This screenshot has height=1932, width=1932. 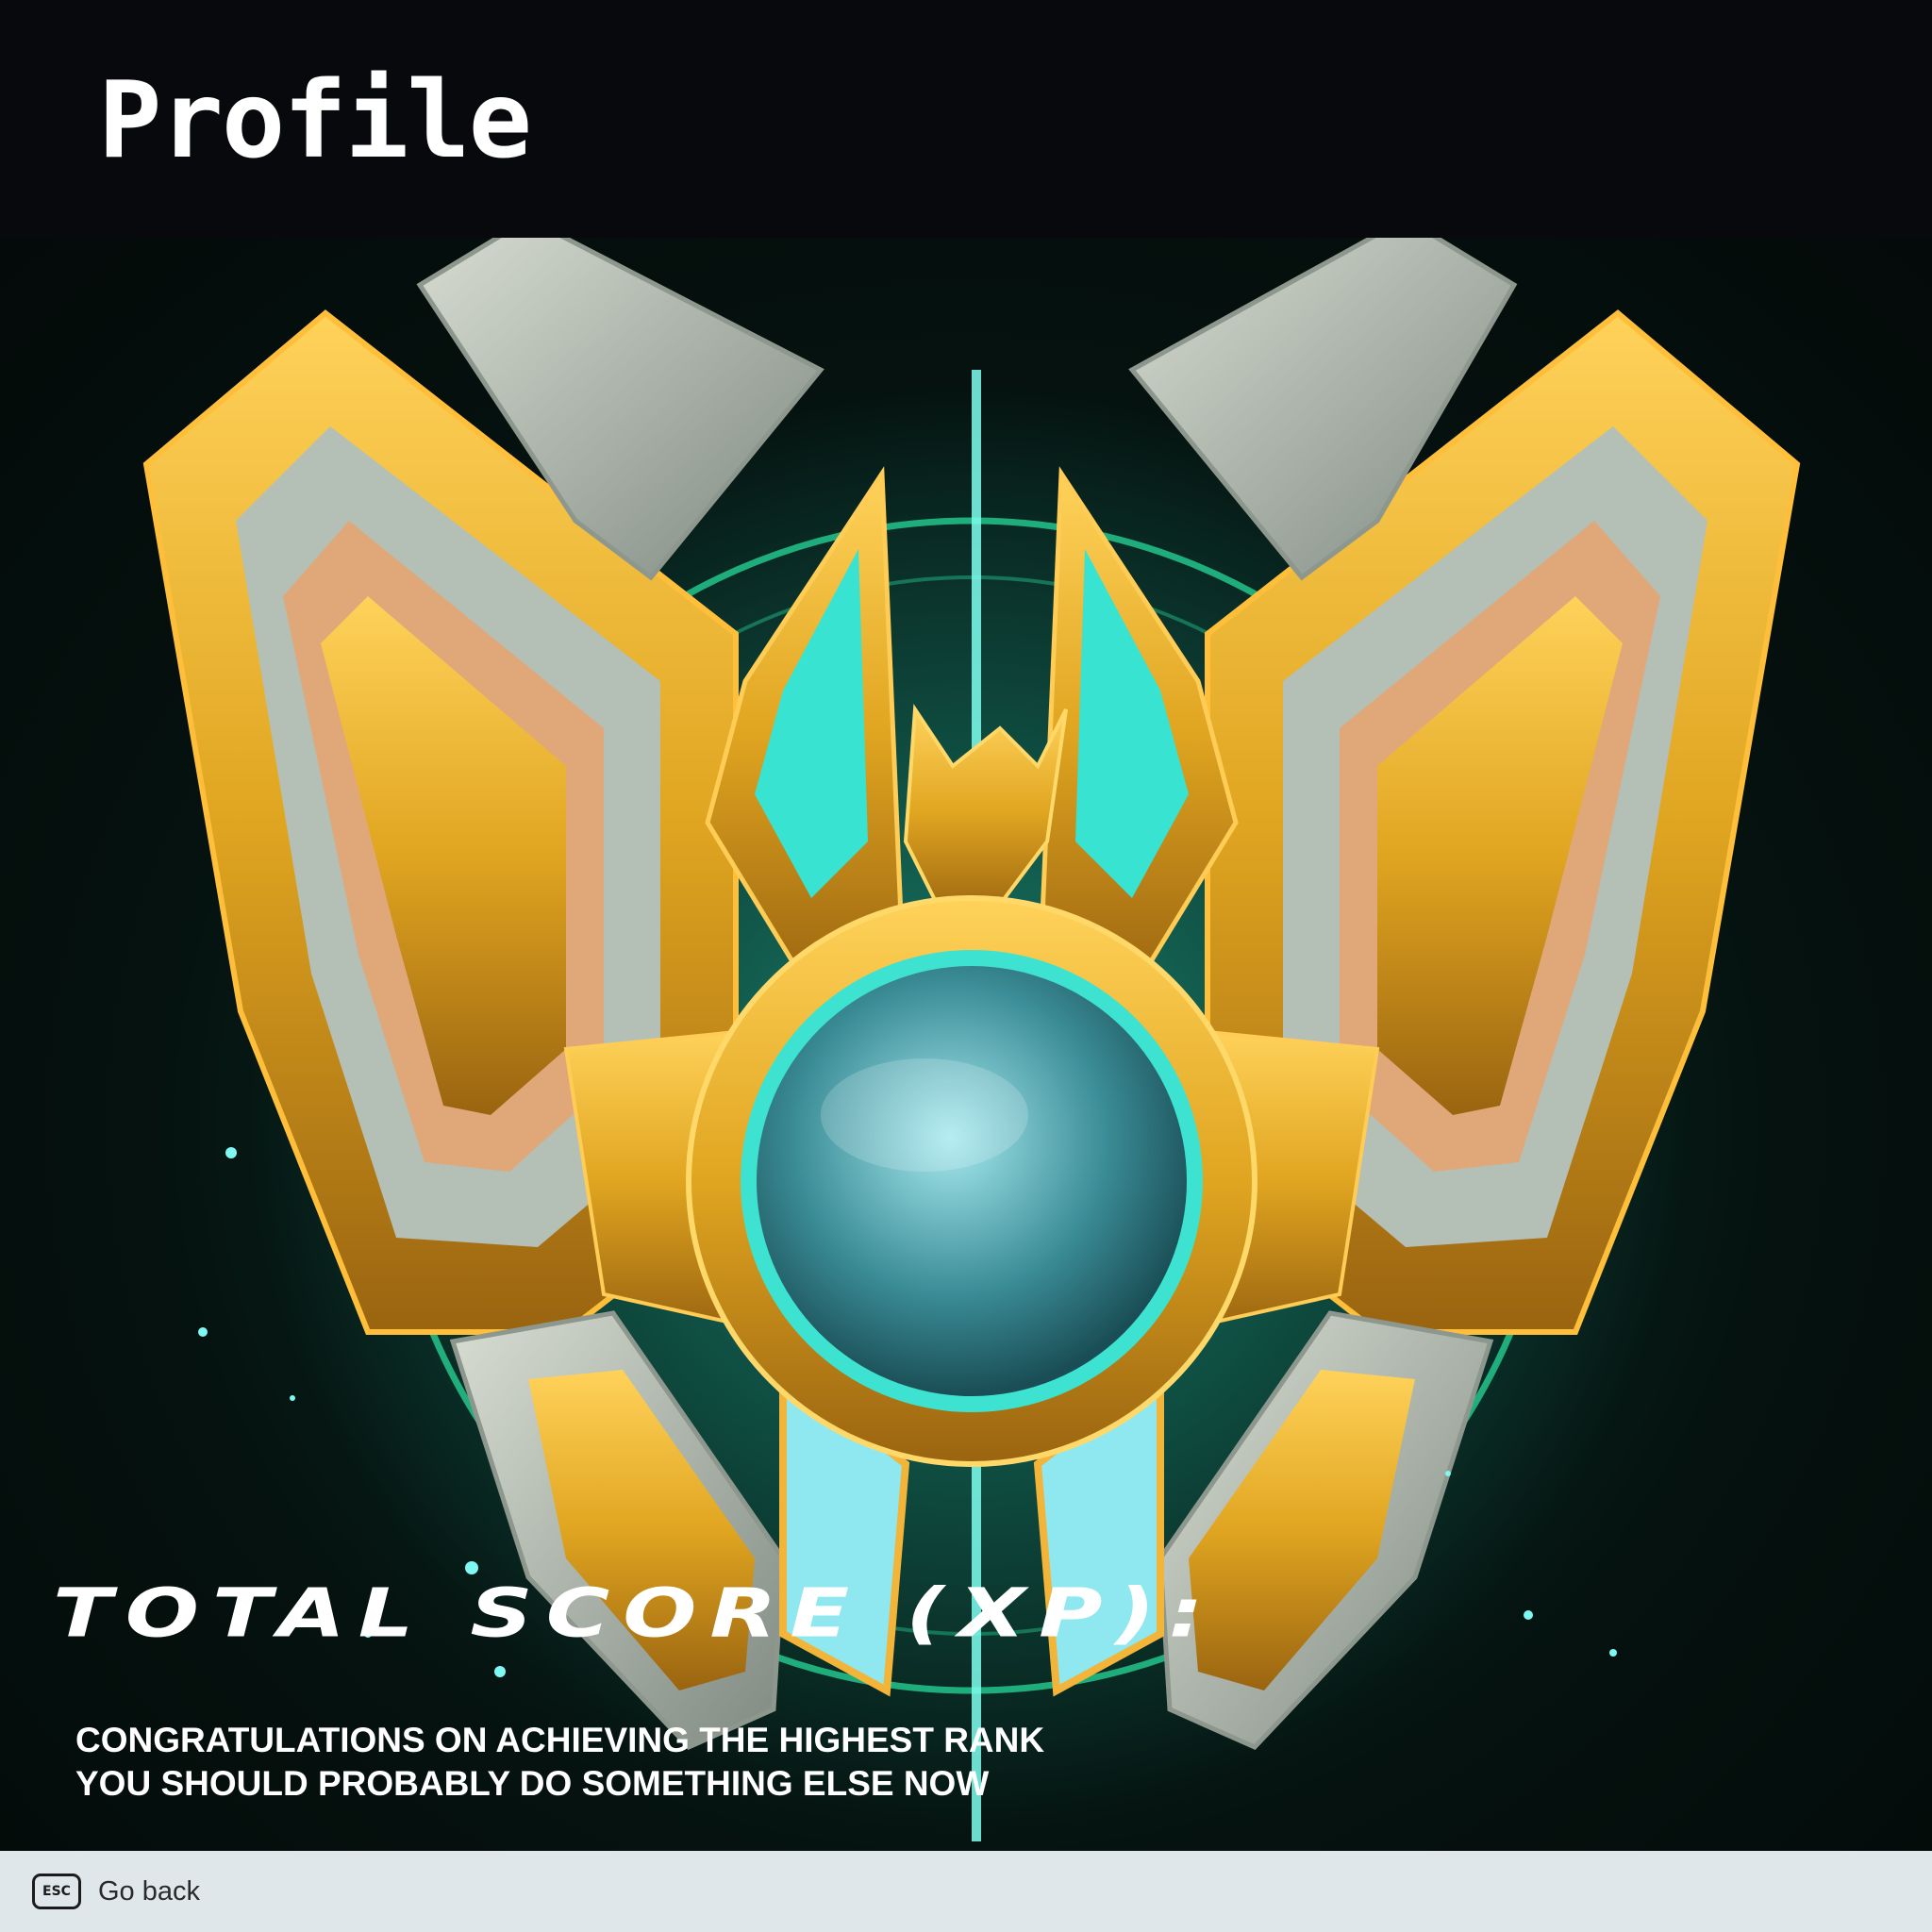 What do you see at coordinates (966, 119) in the screenshot?
I see `header: Profile` at bounding box center [966, 119].